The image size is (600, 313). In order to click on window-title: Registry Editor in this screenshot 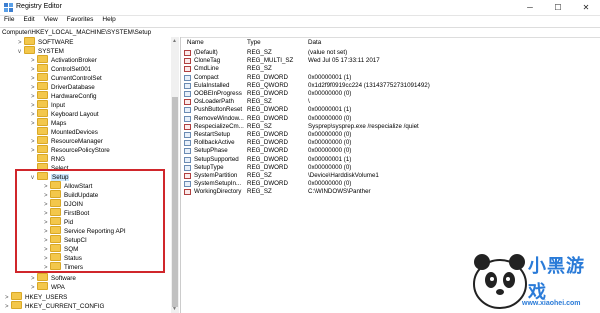, I will do `click(39, 6)`.